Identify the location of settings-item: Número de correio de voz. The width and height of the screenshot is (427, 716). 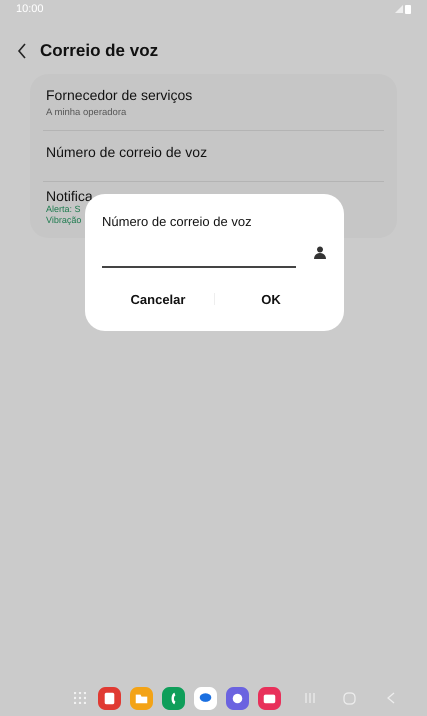
(213, 156).